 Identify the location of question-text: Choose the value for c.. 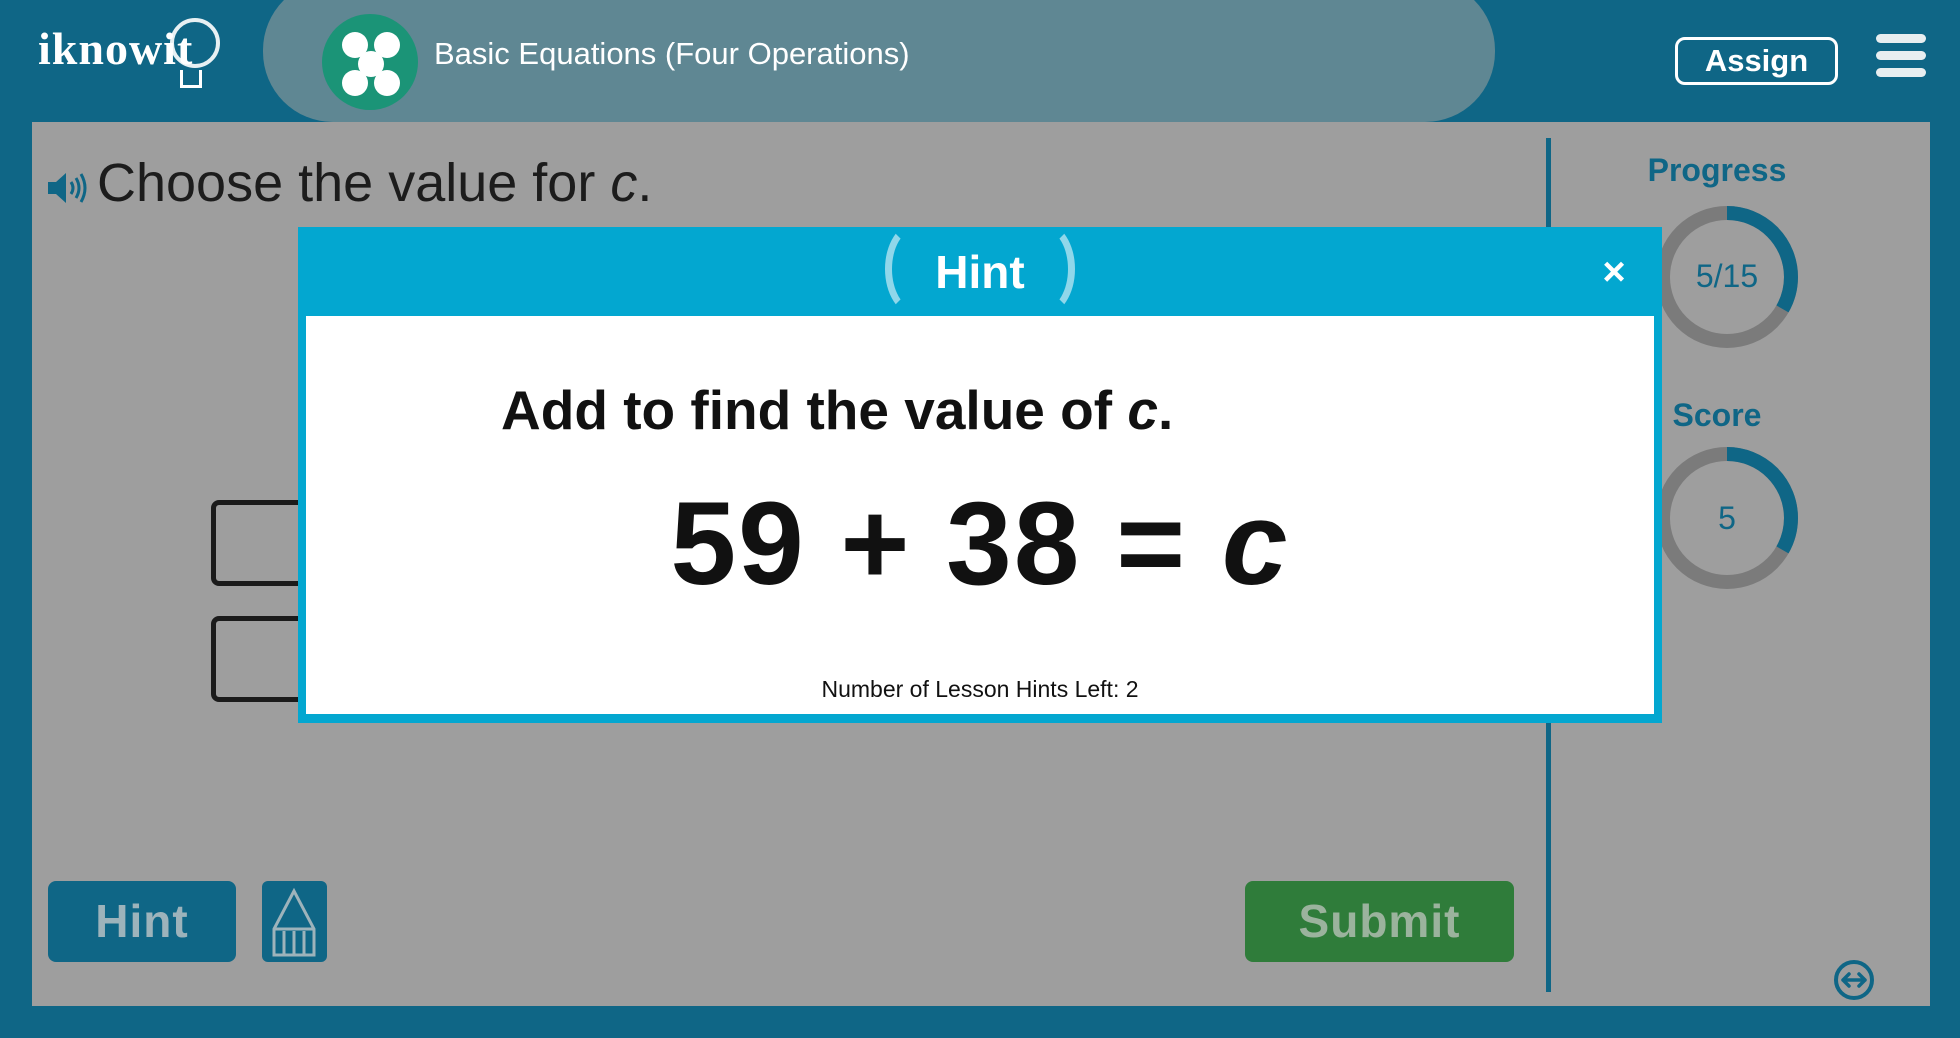
(375, 183).